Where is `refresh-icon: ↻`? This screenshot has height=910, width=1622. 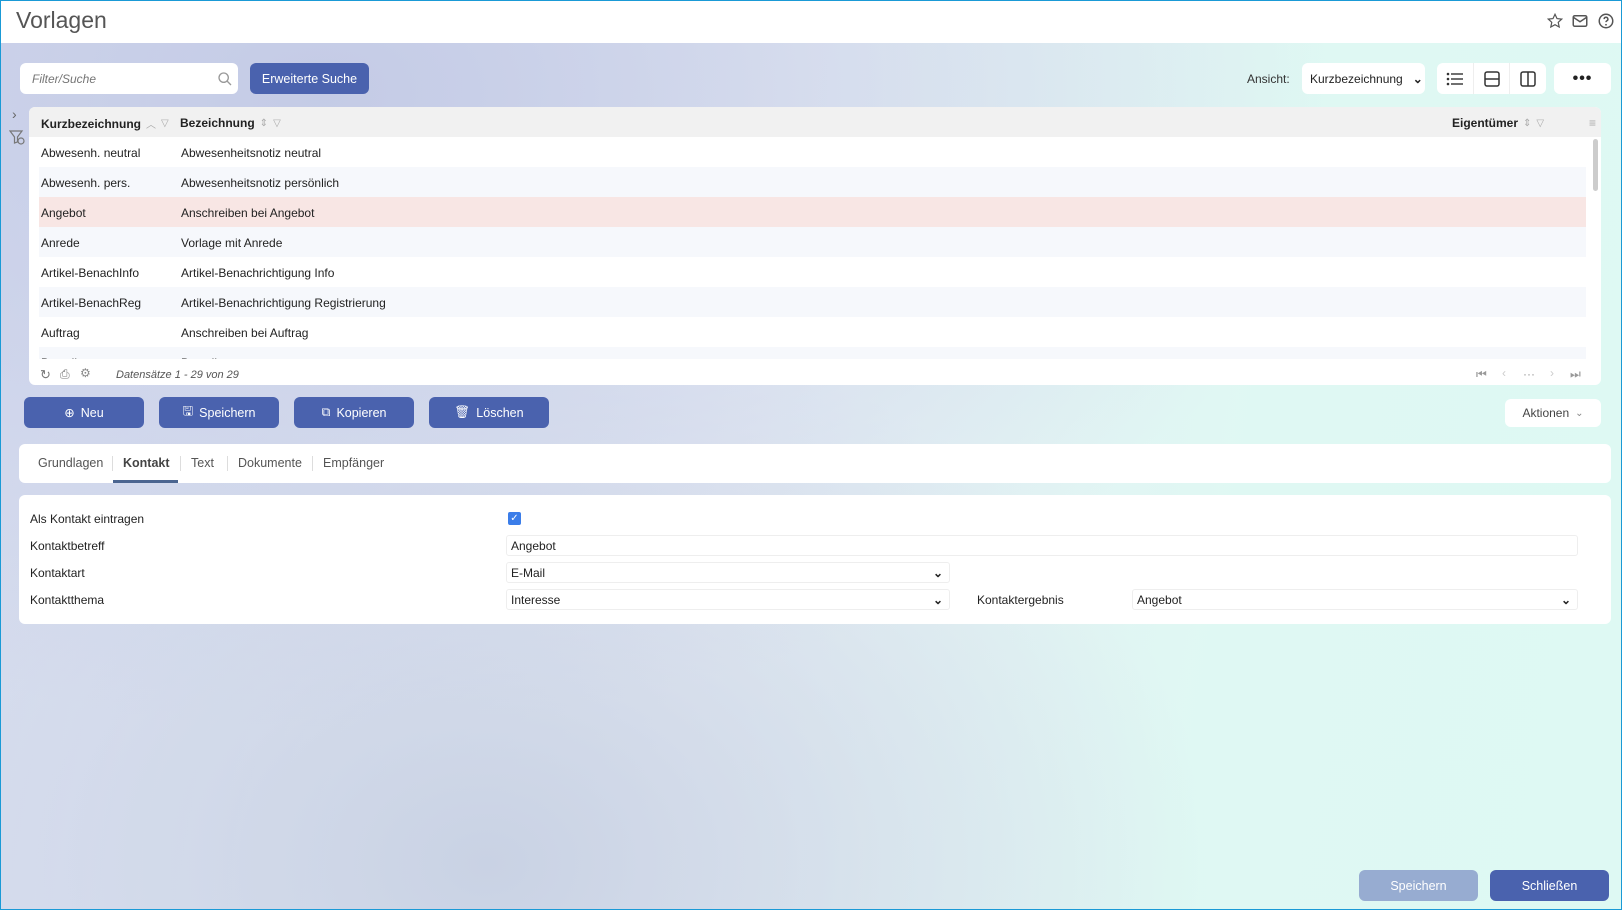
refresh-icon: ↻ is located at coordinates (45, 375).